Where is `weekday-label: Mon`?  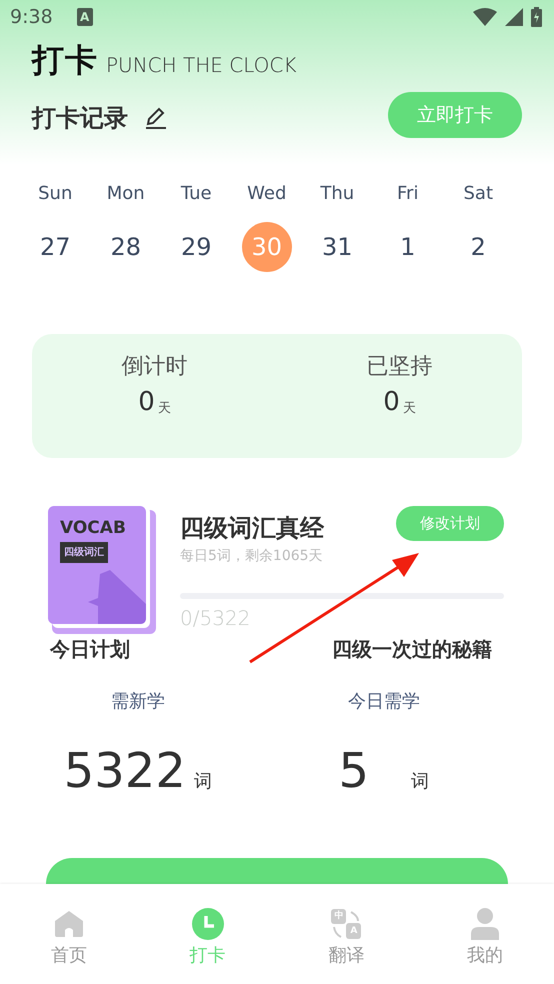 weekday-label: Mon is located at coordinates (126, 194).